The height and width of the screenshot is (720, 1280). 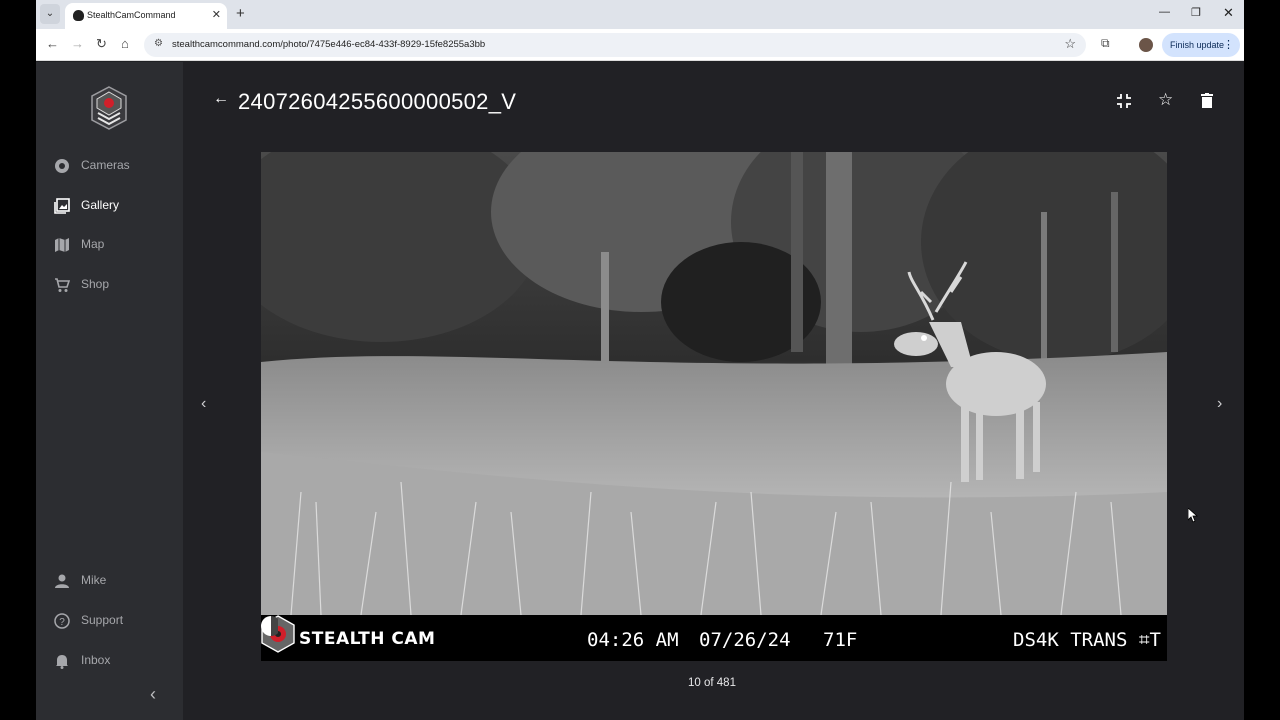 I want to click on site-settings-icon: ⚙, so click(x=158, y=43).